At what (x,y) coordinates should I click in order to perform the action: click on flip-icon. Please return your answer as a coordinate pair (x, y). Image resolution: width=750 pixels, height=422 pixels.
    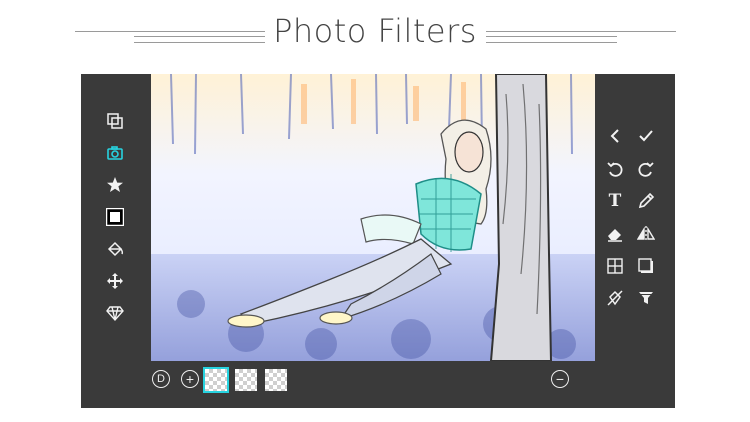
    Looking at the image, I should click on (646, 234).